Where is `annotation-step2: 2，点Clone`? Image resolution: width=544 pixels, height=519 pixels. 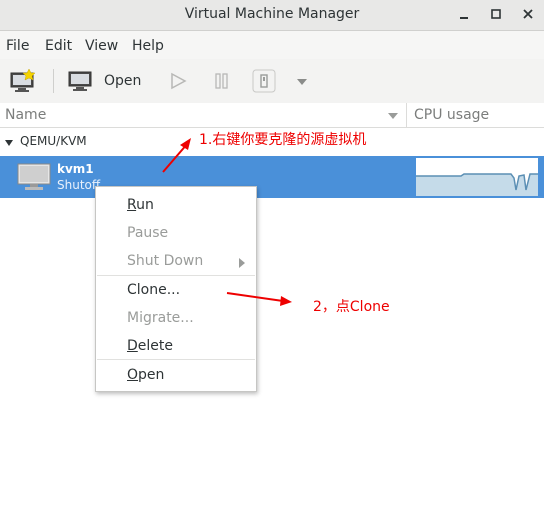
annotation-step2: 2，点Clone is located at coordinates (351, 307).